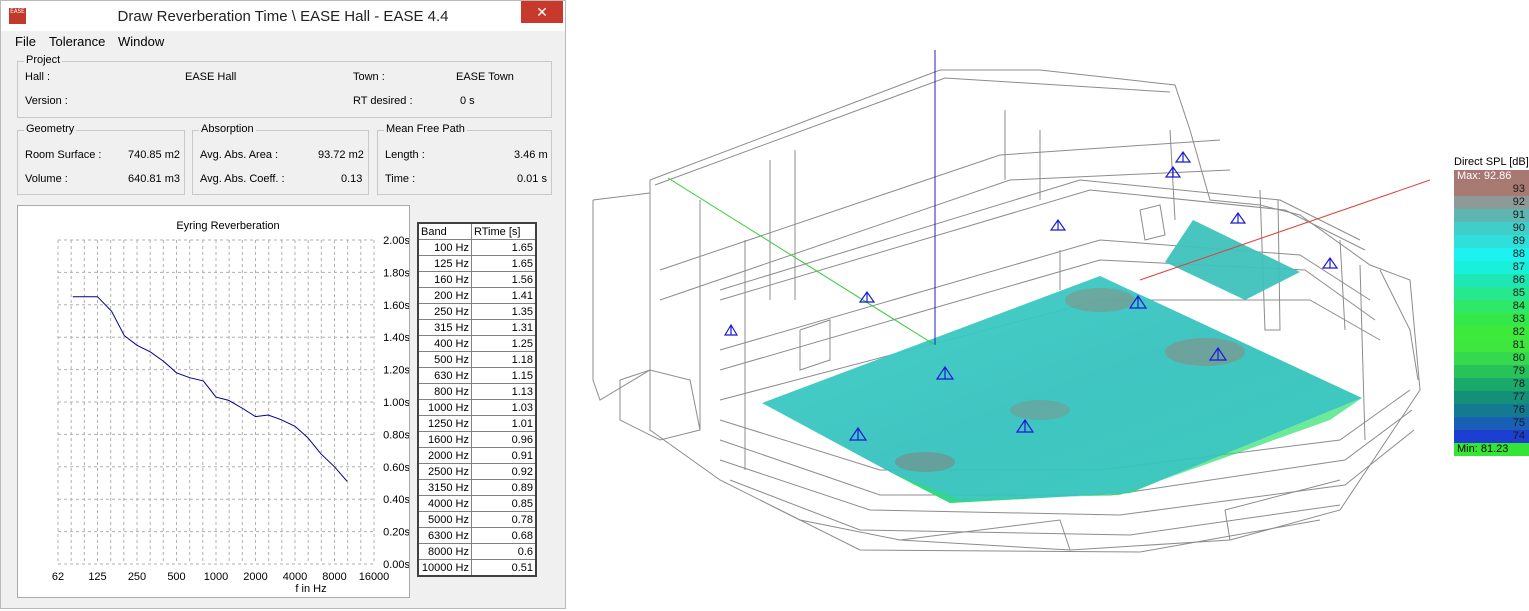  I want to click on rtime-cell: 1.01, so click(504, 423).